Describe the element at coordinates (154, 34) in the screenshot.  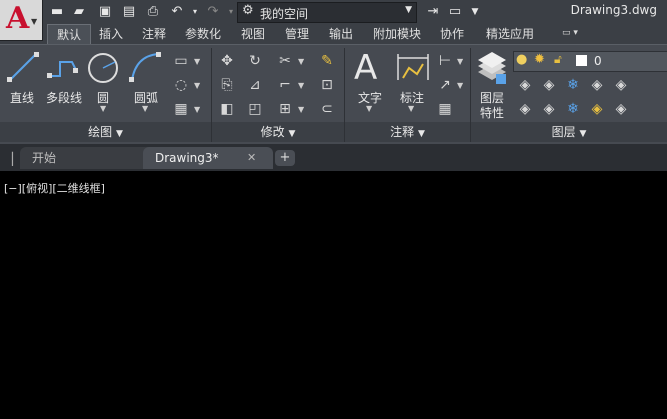
I see `tab-annotate: 注释` at that location.